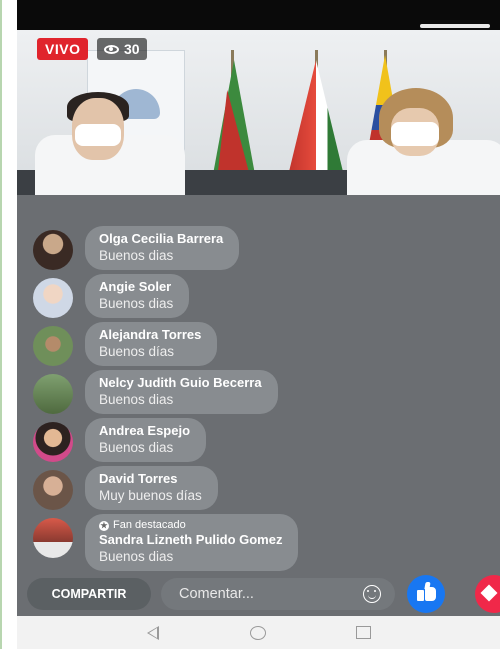  What do you see at coordinates (153, 633) in the screenshot?
I see `back-icon` at bounding box center [153, 633].